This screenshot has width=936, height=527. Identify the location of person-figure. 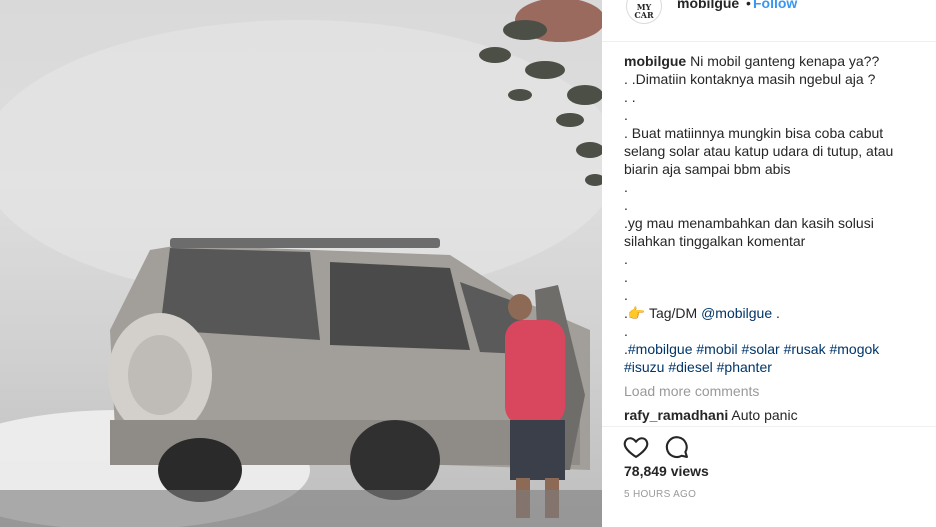
(535, 406).